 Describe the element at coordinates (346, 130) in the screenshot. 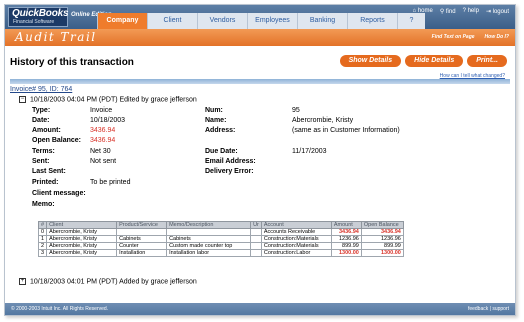

I see `address-value: (same as in Customer Information)` at that location.